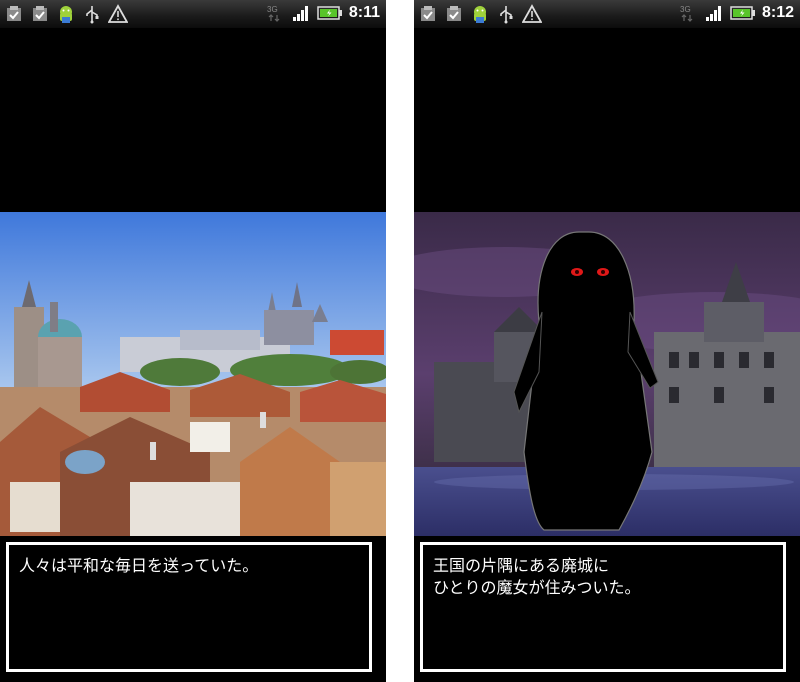 This screenshot has height=682, width=800. What do you see at coordinates (364, 12) in the screenshot?
I see `status-time: 8:11` at bounding box center [364, 12].